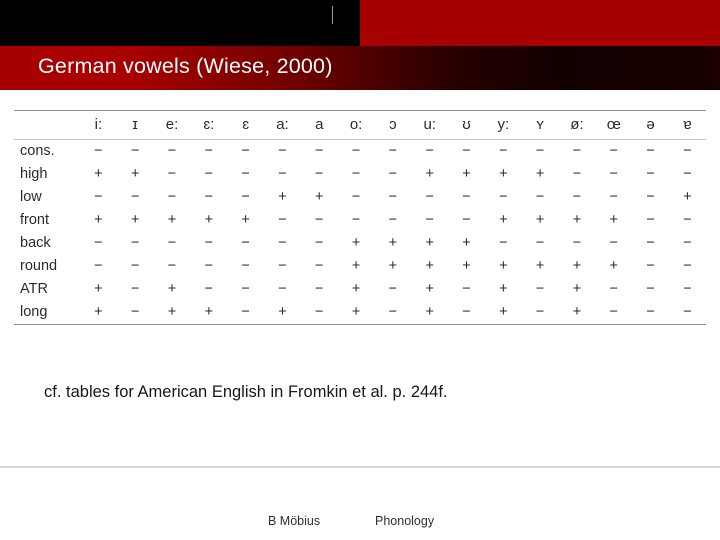 This screenshot has height=540, width=720. I want to click on table-row: cons. − − − − − − − − − − − − − − − − −, so click(360, 152).